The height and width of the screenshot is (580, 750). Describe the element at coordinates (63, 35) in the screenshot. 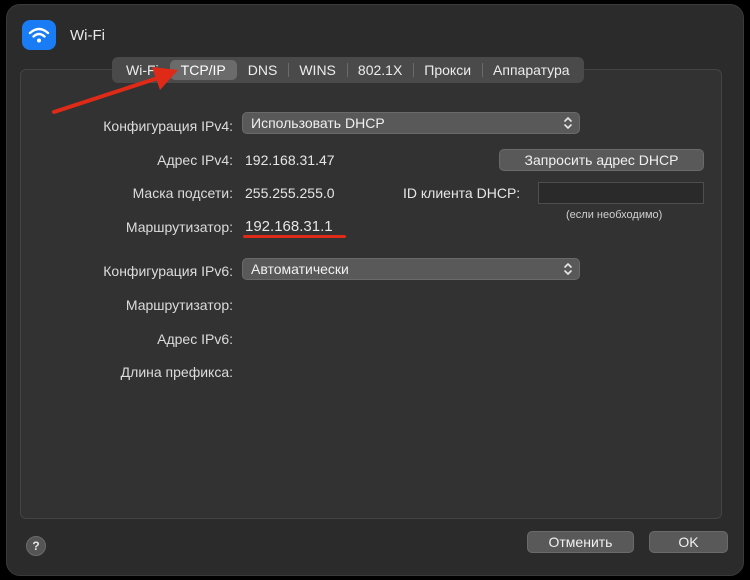

I see `titlebar: Wi-Fi` at that location.